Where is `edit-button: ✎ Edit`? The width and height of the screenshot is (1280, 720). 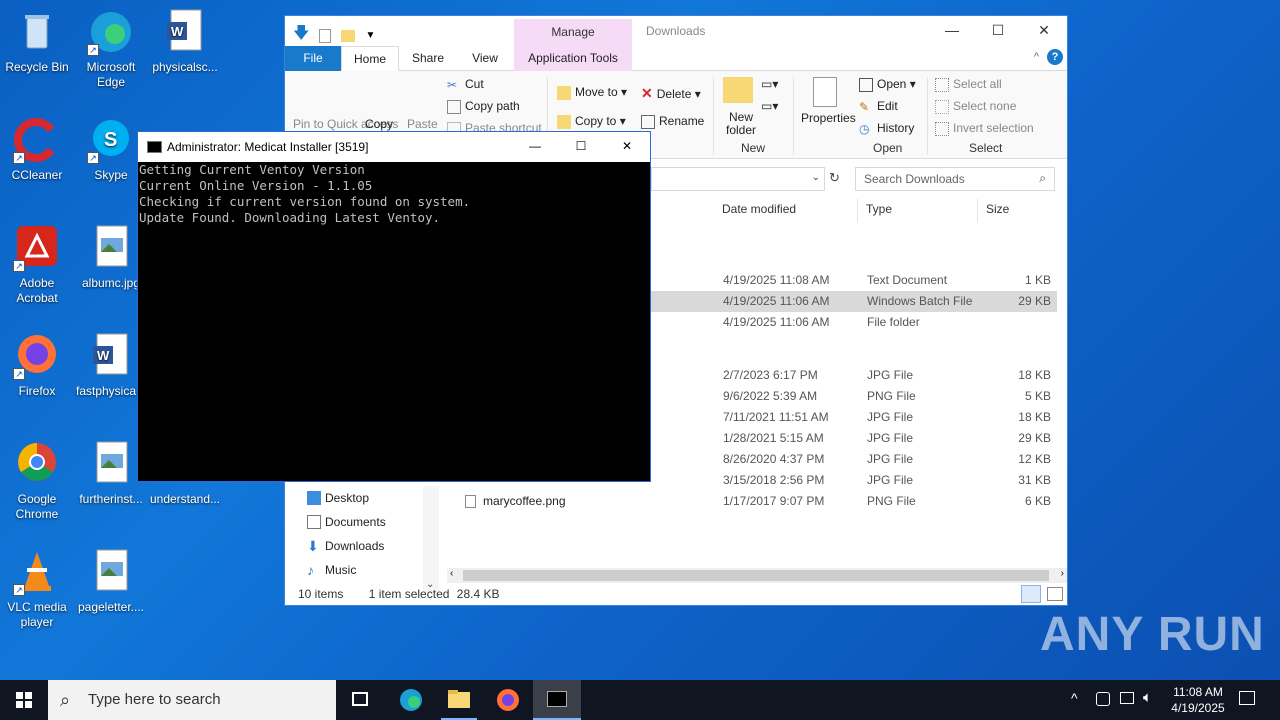 edit-button: ✎ Edit is located at coordinates (878, 106).